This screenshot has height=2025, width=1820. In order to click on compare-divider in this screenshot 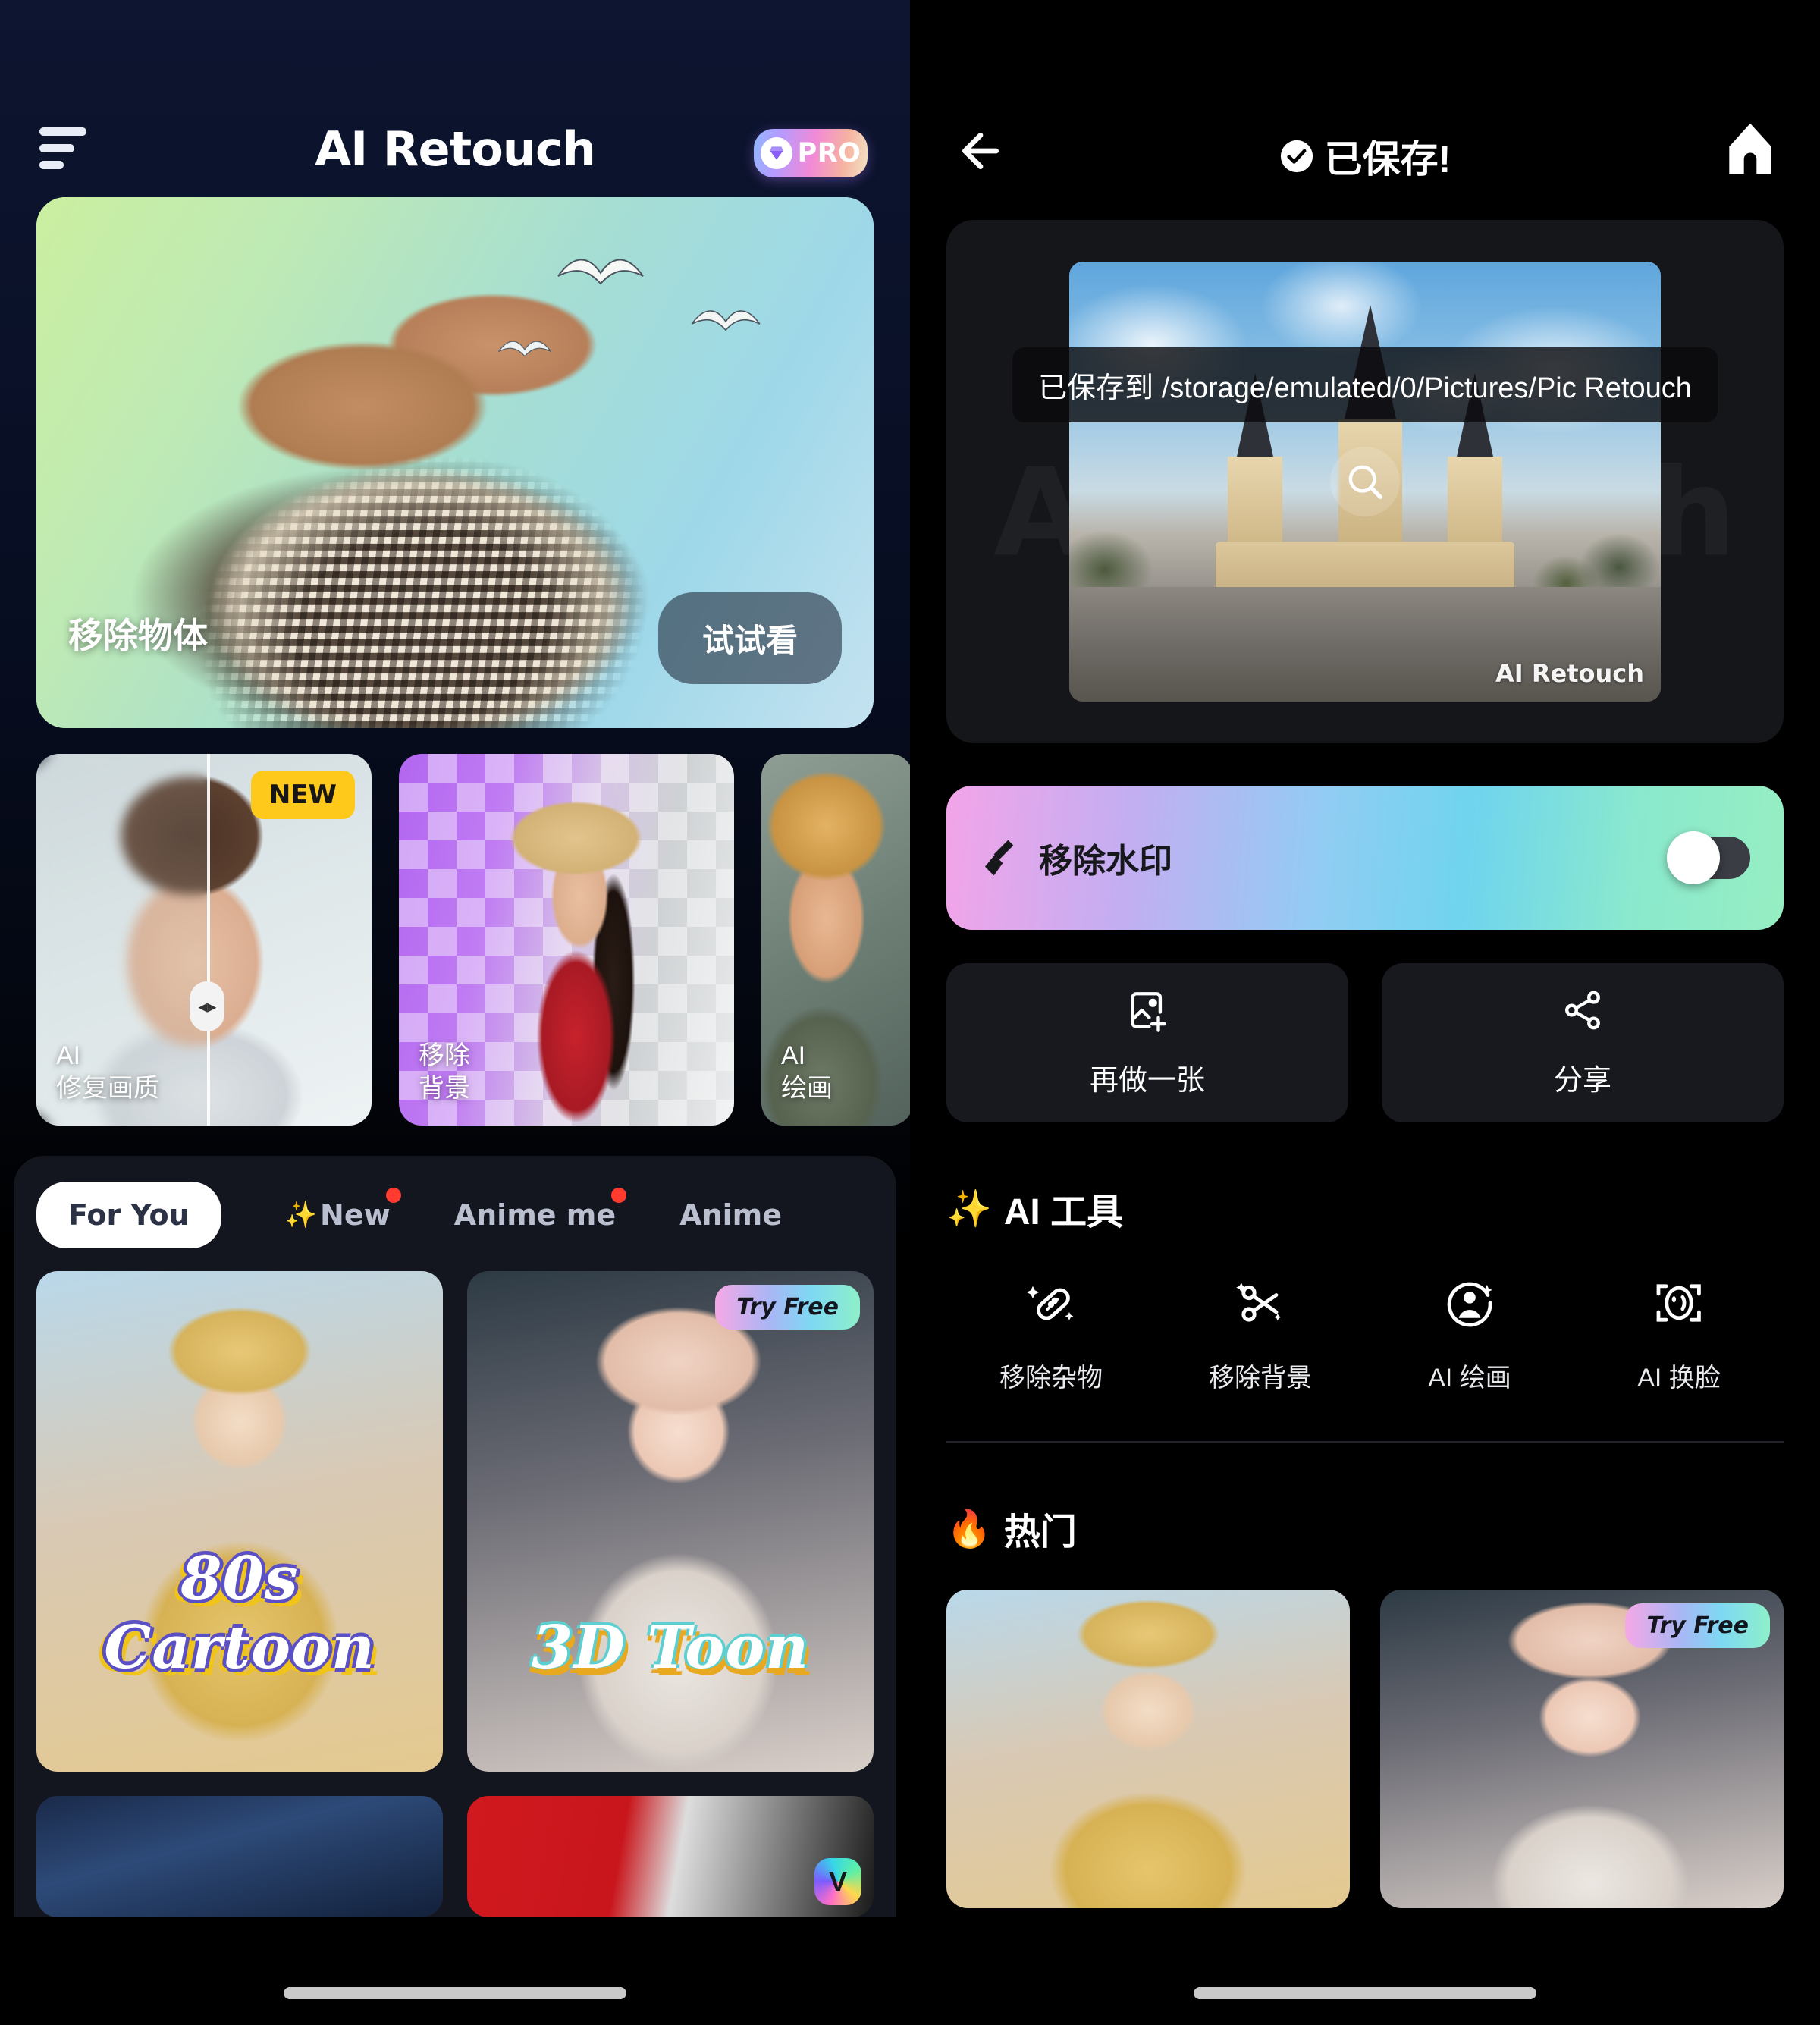, I will do `click(209, 940)`.